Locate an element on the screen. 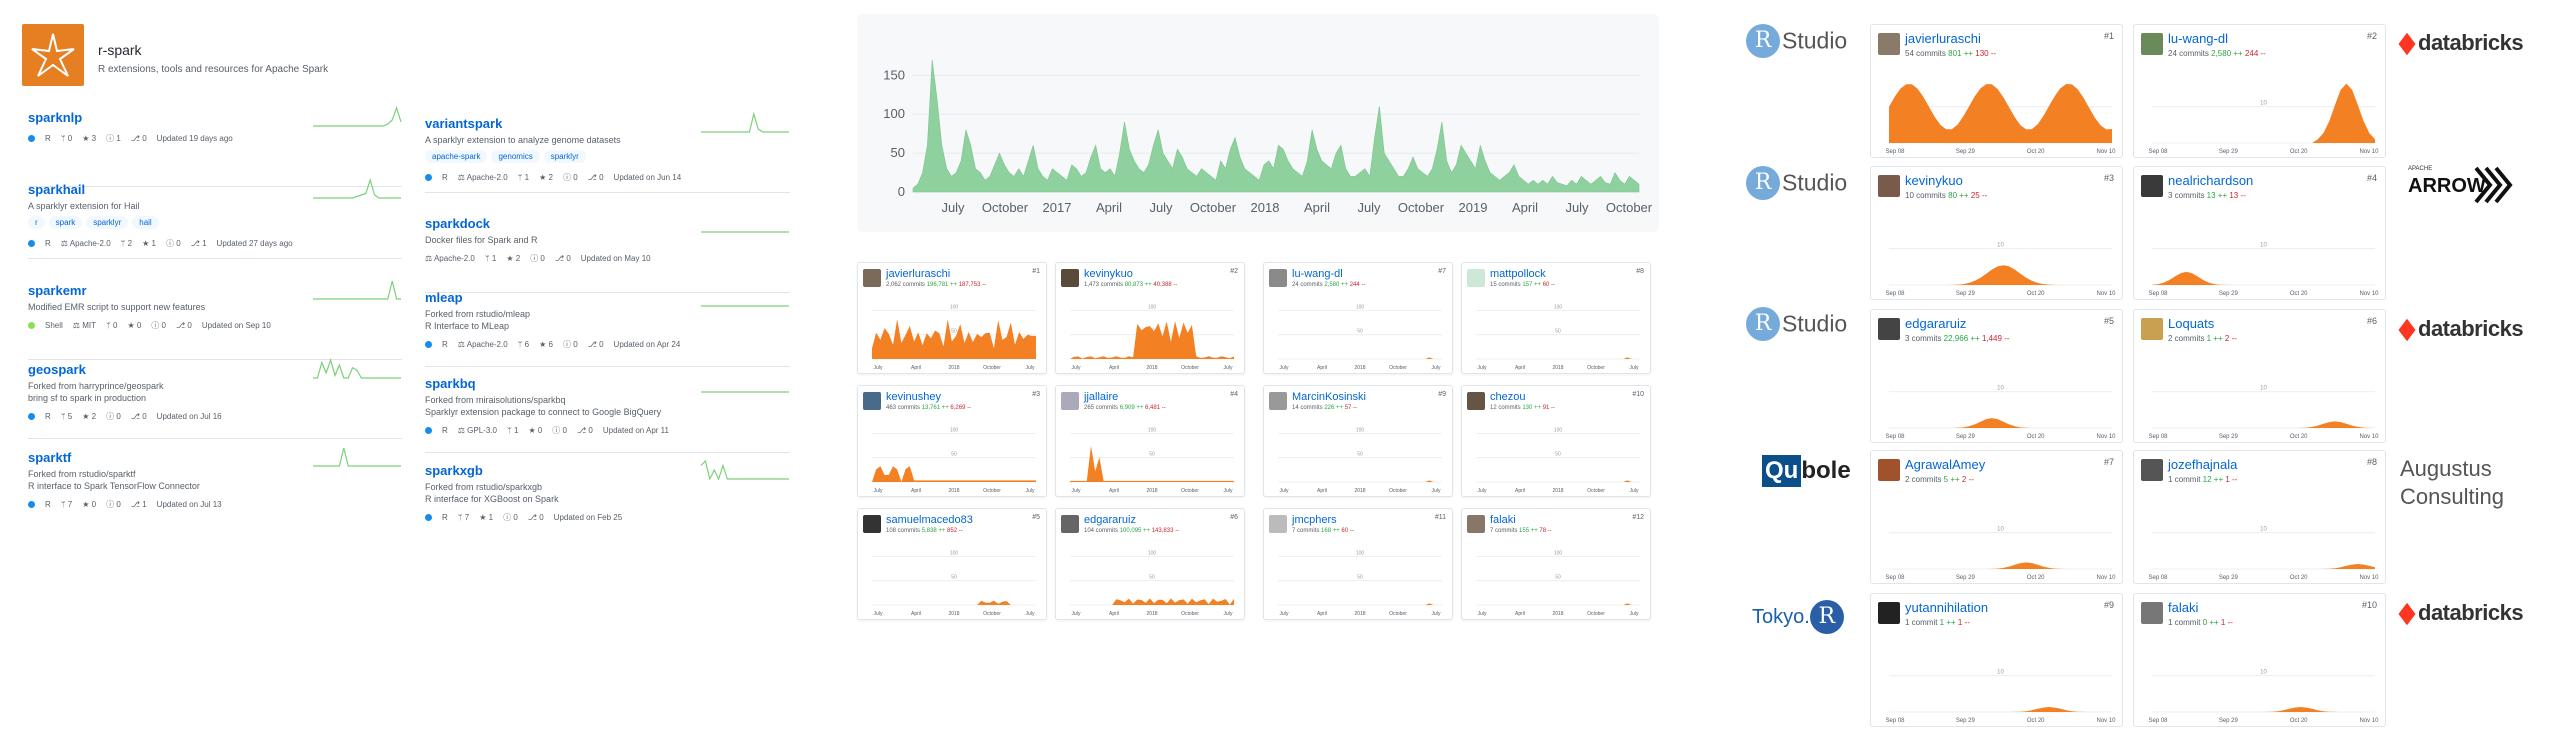 The width and height of the screenshot is (2568, 746). contributor-name-link: MarcinKosinski is located at coordinates (1329, 397).